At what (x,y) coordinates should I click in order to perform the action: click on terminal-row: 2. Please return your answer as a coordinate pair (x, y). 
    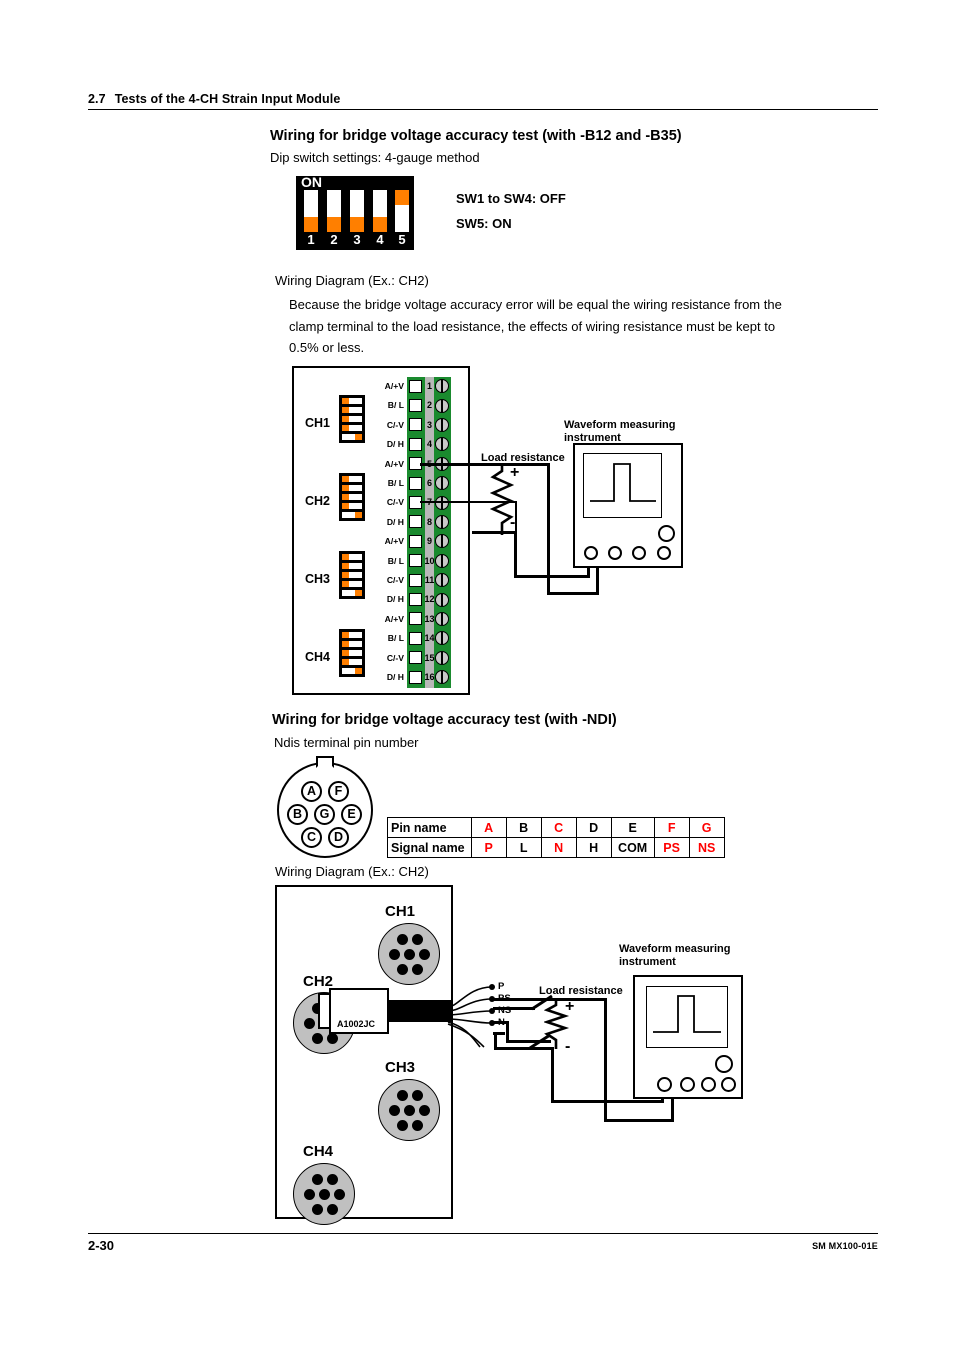
    Looking at the image, I should click on (429, 405).